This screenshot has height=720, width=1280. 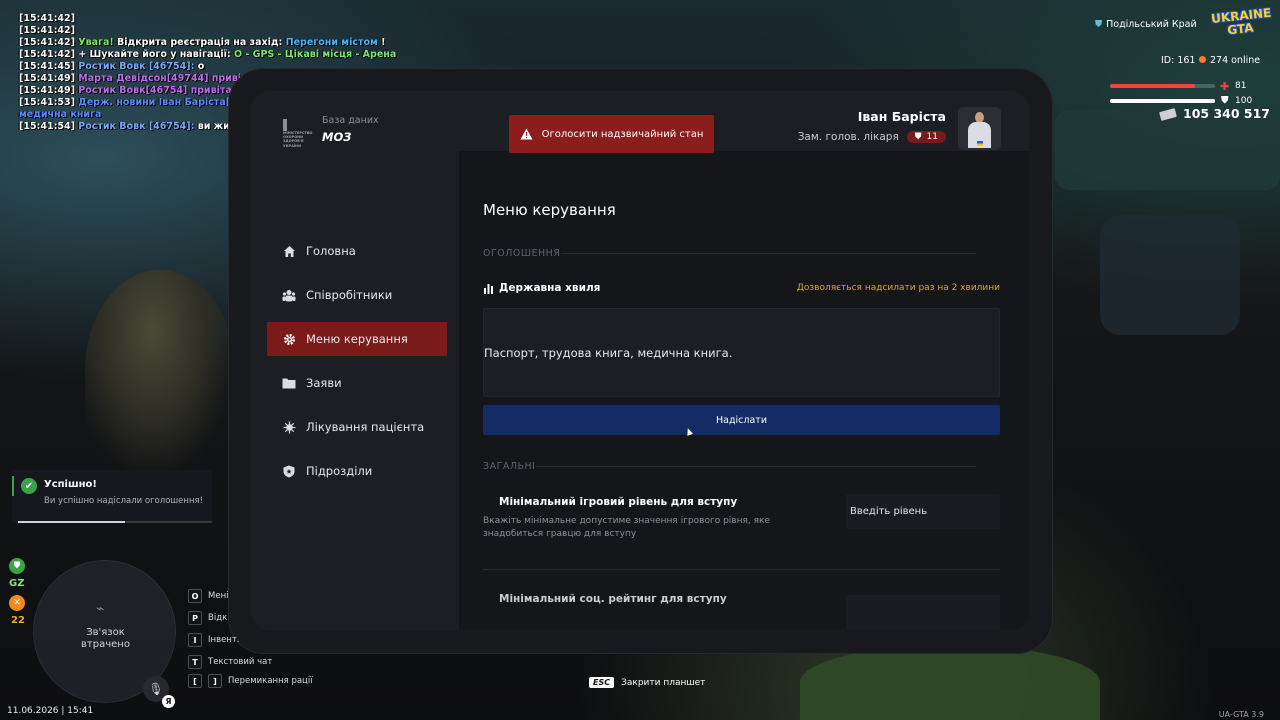 I want to click on online-dot-icon, so click(x=1202, y=59).